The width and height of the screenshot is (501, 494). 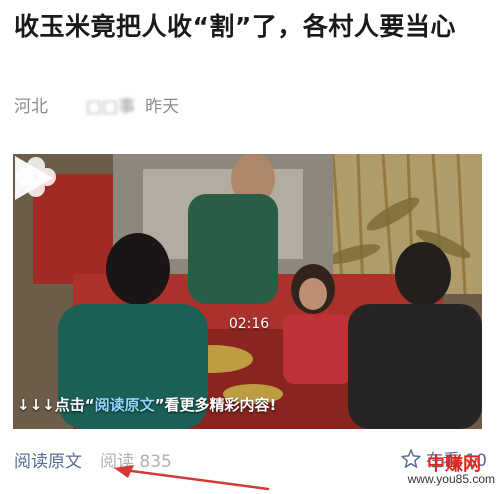 What do you see at coordinates (31, 104) in the screenshot?
I see `source-label: 河北` at bounding box center [31, 104].